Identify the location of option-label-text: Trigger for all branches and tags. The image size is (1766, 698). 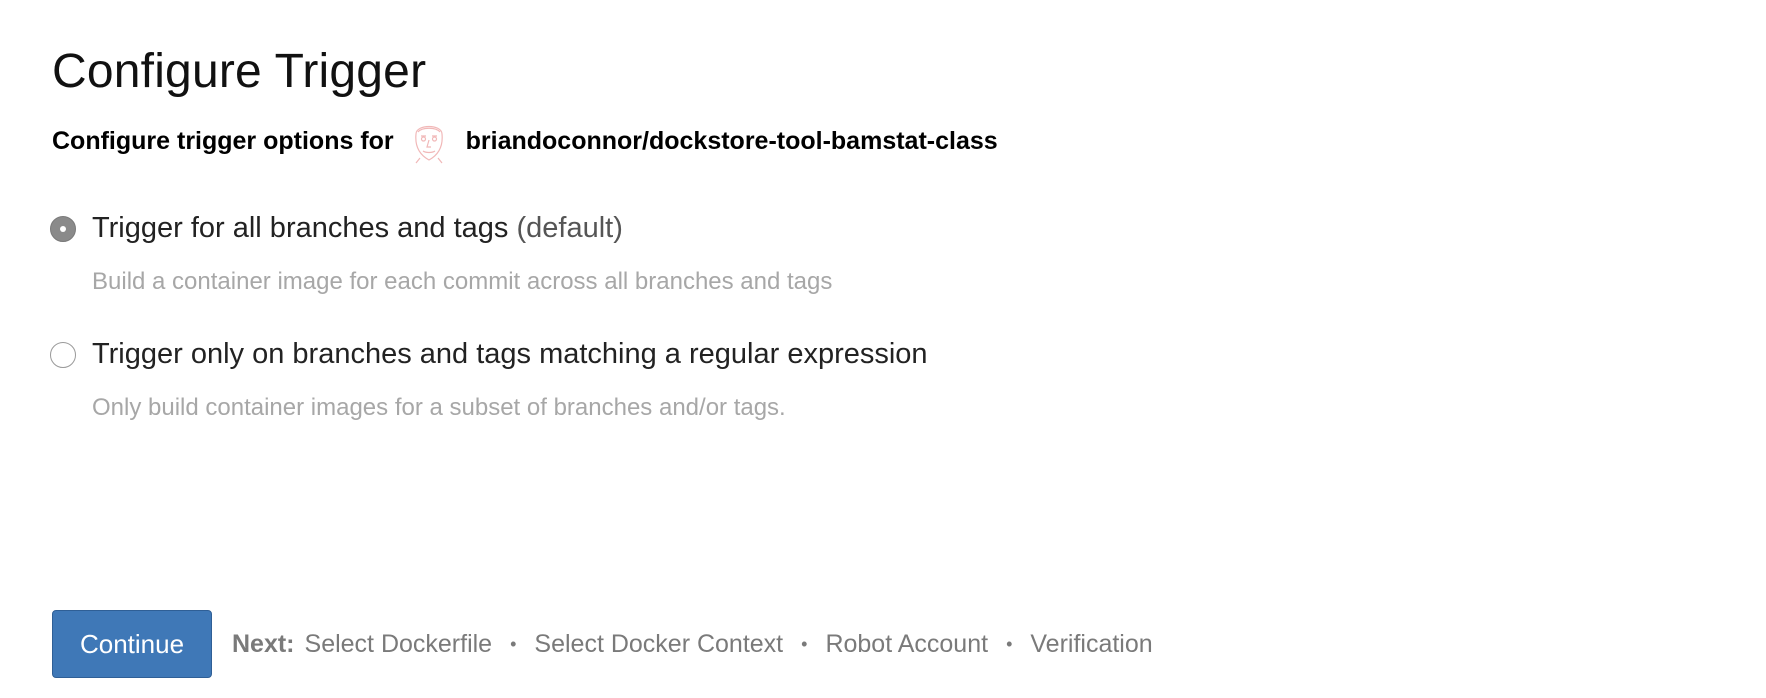
(300, 228).